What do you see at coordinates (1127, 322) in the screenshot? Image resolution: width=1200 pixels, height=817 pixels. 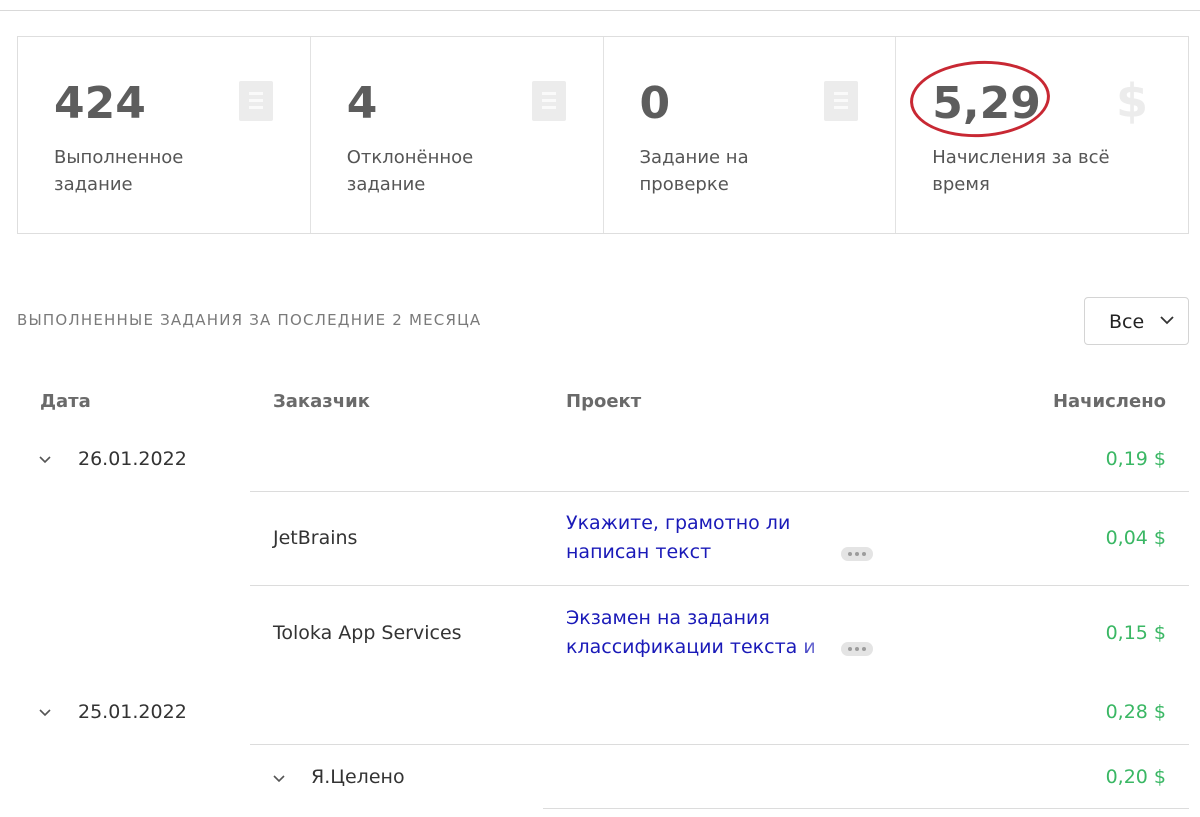 I see `filter-selected-value: Все` at bounding box center [1127, 322].